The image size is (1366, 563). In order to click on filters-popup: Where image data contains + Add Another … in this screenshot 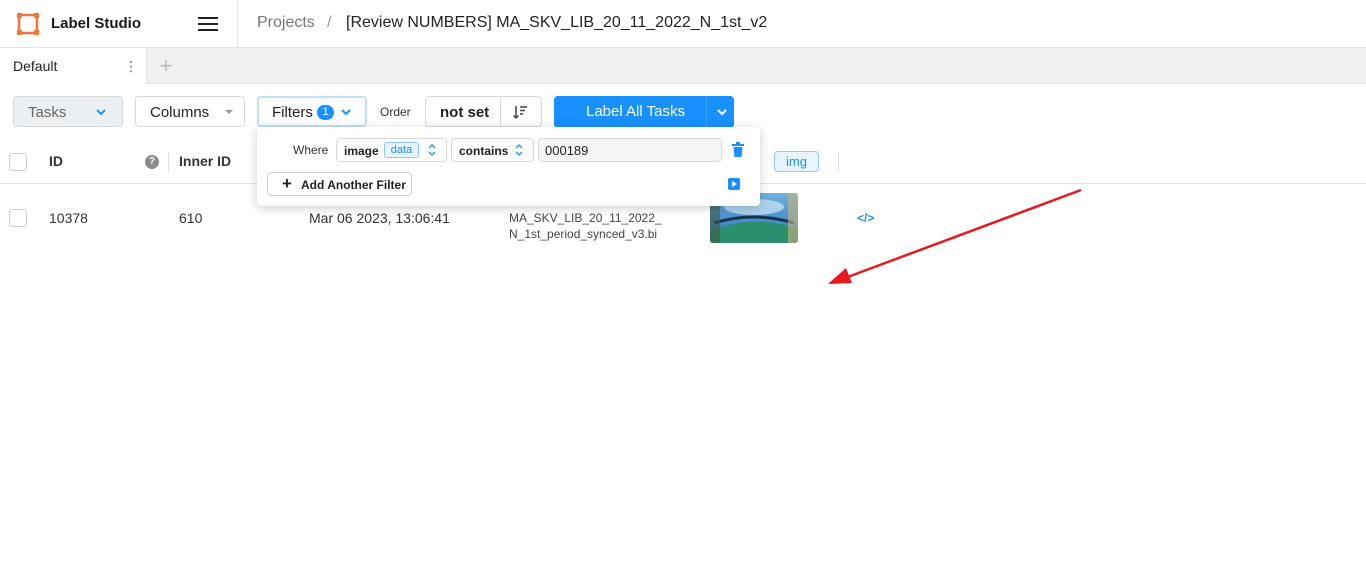, I will do `click(508, 166)`.